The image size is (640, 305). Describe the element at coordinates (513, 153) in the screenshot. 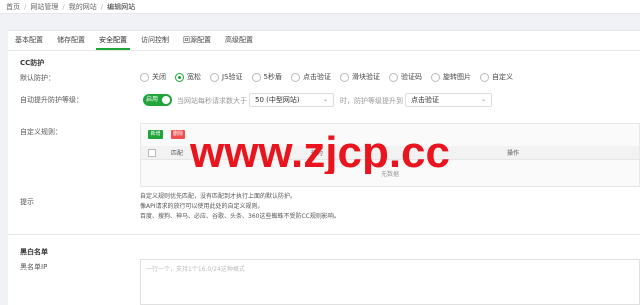

I see `col-header-operation: 操作` at that location.